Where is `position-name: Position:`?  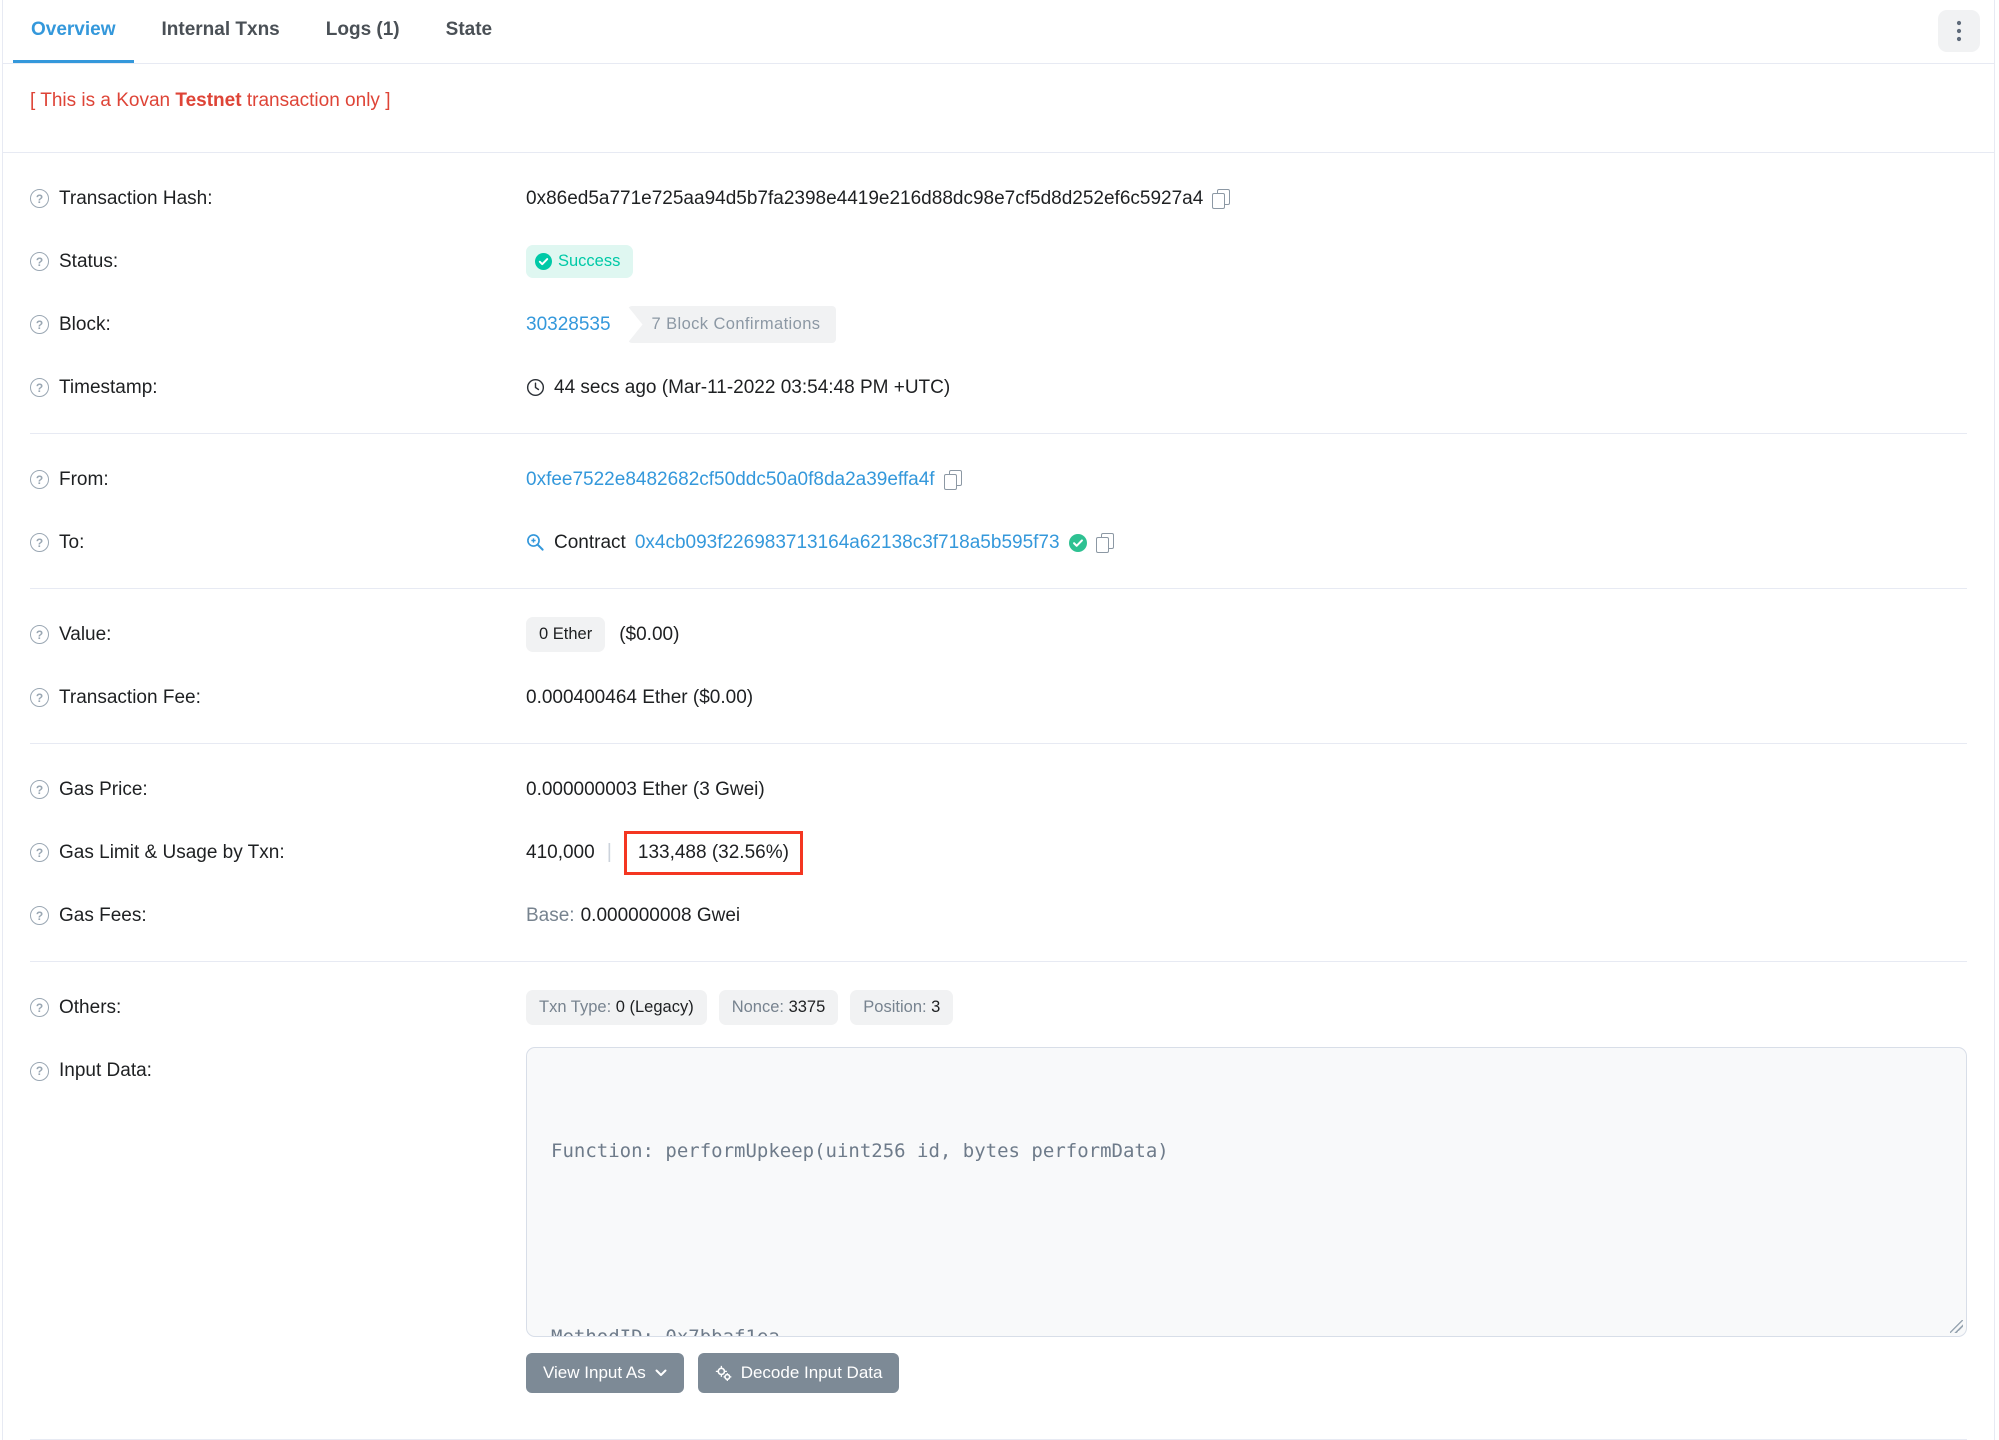
position-name: Position: is located at coordinates (897, 1007).